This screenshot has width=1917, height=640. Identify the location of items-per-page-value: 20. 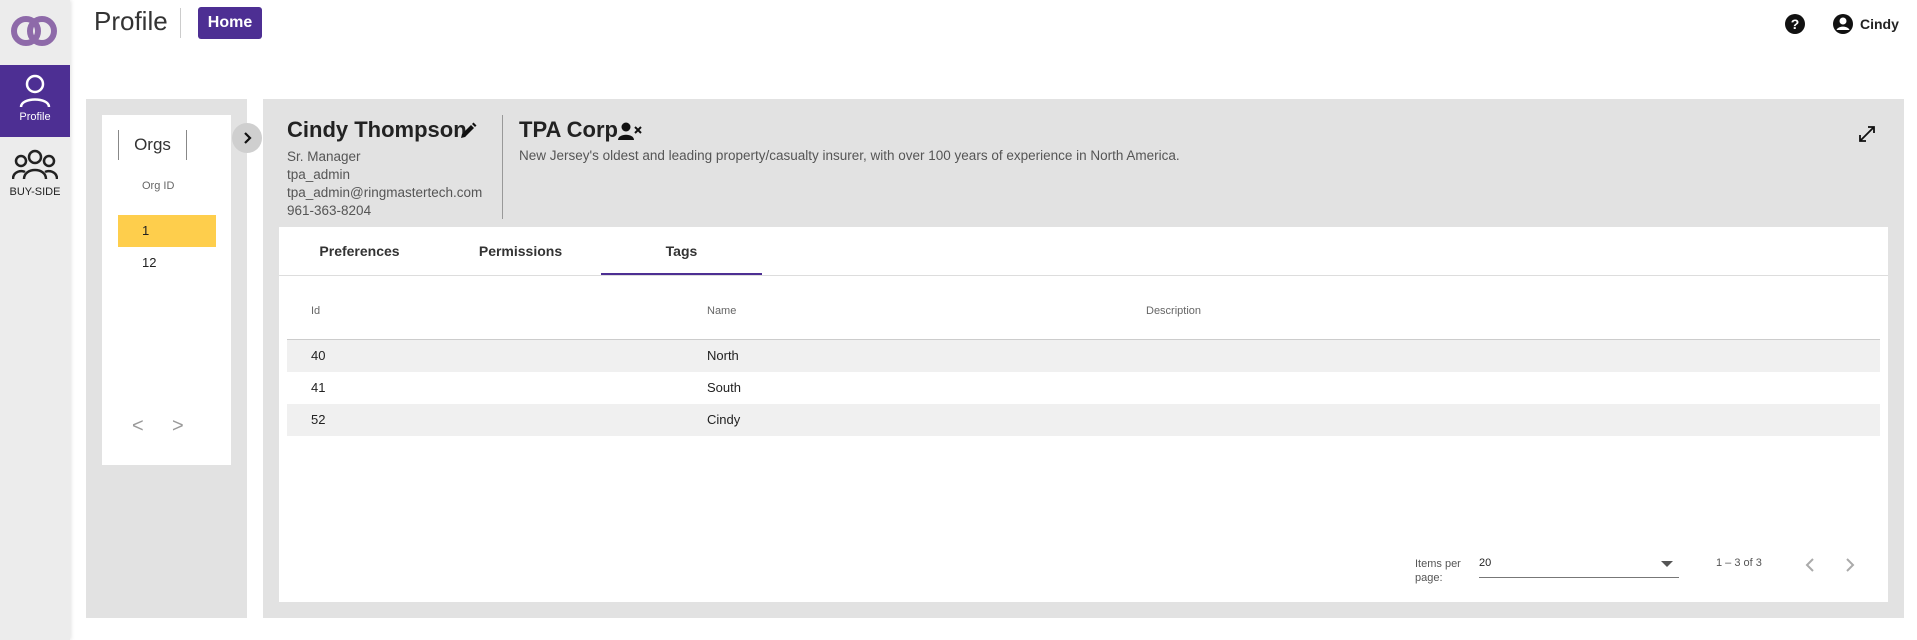
(1485, 563).